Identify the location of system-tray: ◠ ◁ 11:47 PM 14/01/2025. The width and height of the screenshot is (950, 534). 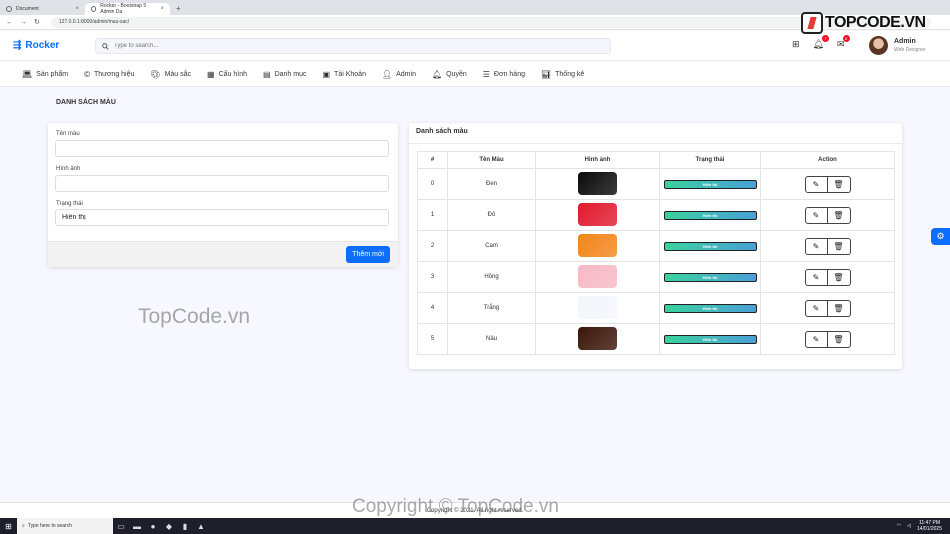
(923, 526).